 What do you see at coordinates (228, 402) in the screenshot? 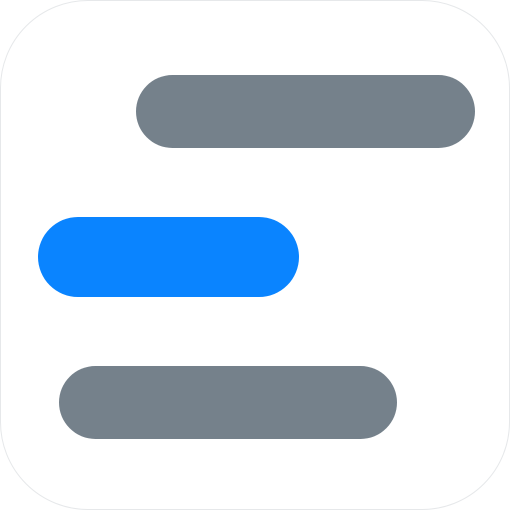
I see `gray-bar-bottom` at bounding box center [228, 402].